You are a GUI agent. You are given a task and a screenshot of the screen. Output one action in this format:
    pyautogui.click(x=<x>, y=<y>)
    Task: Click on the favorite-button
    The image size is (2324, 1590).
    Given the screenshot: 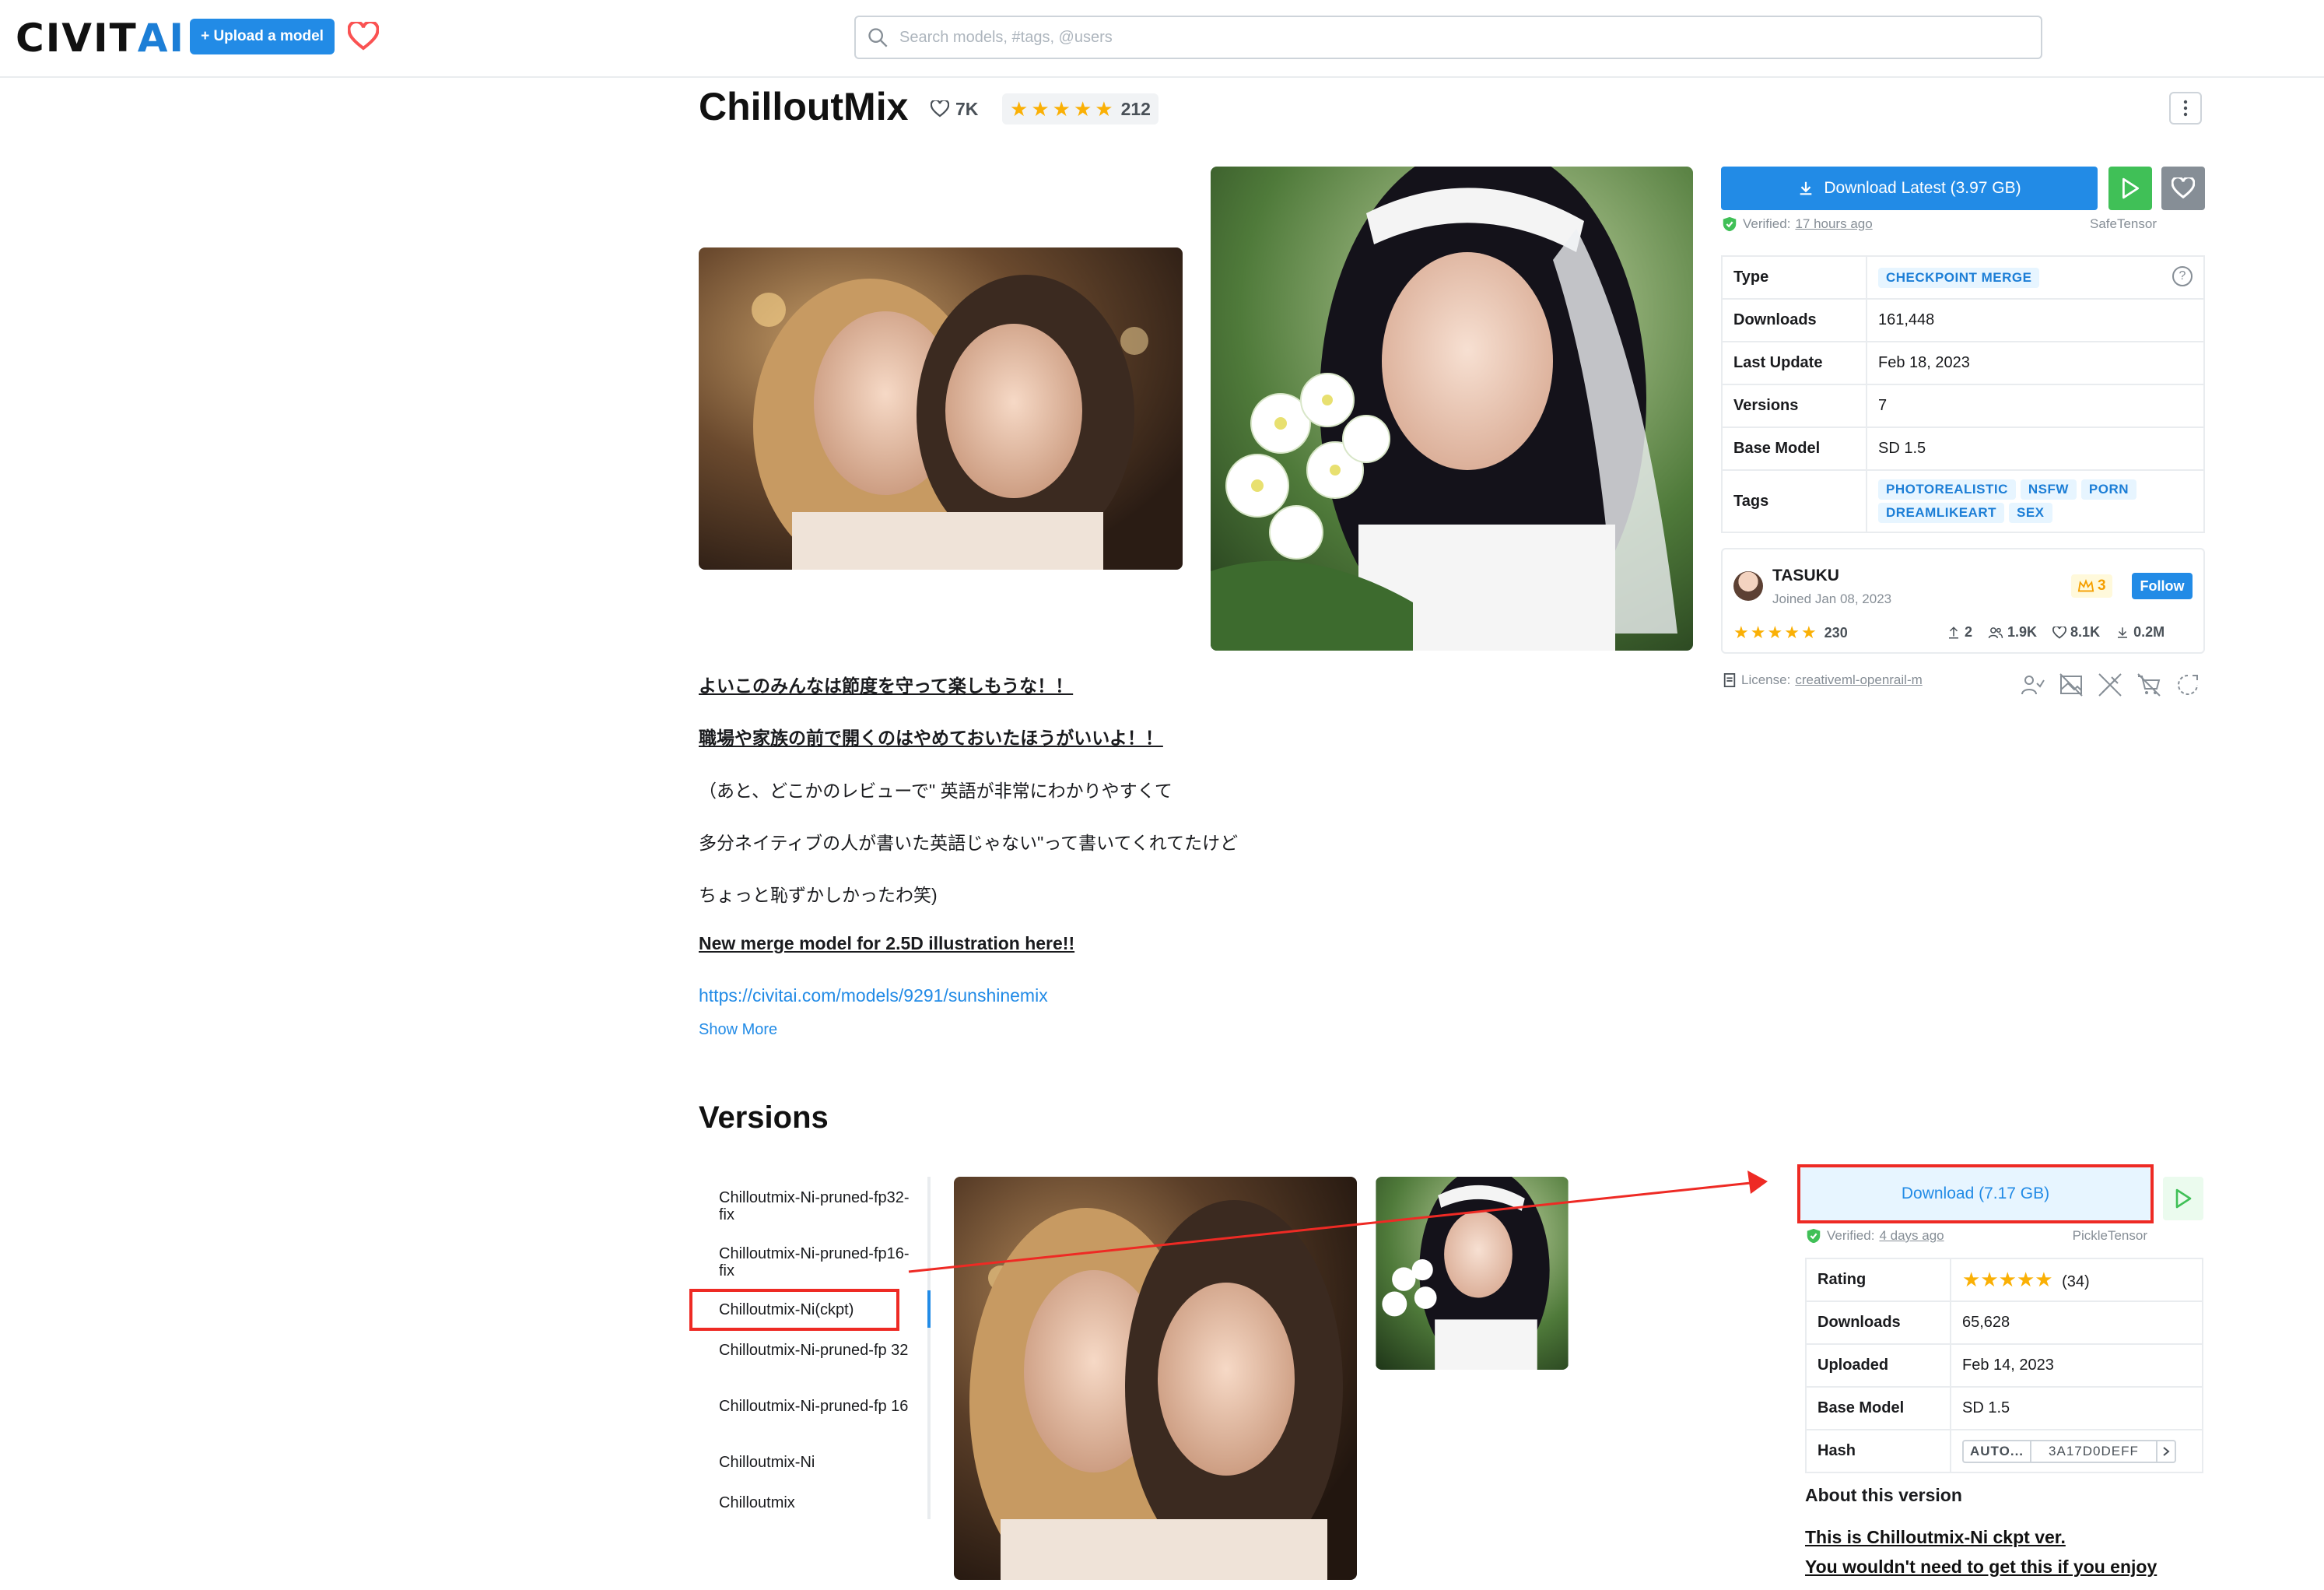 What is the action you would take?
    pyautogui.click(x=2183, y=189)
    